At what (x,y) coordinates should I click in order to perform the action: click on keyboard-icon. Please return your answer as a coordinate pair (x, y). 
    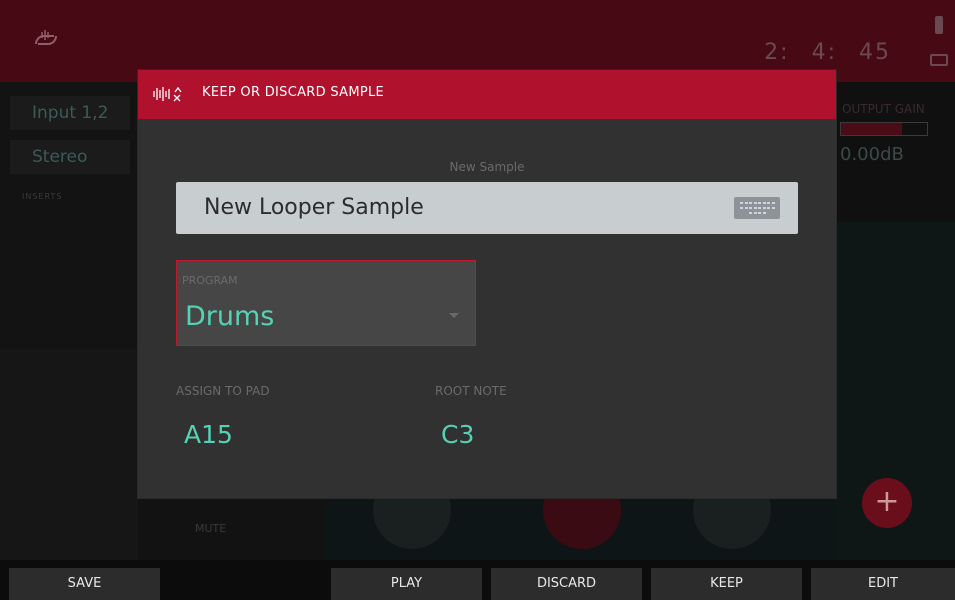
    Looking at the image, I should click on (757, 208).